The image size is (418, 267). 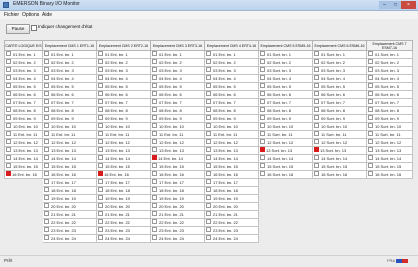 What do you see at coordinates (18, 29) in the screenshot?
I see `pause-button: Pause` at bounding box center [18, 29].